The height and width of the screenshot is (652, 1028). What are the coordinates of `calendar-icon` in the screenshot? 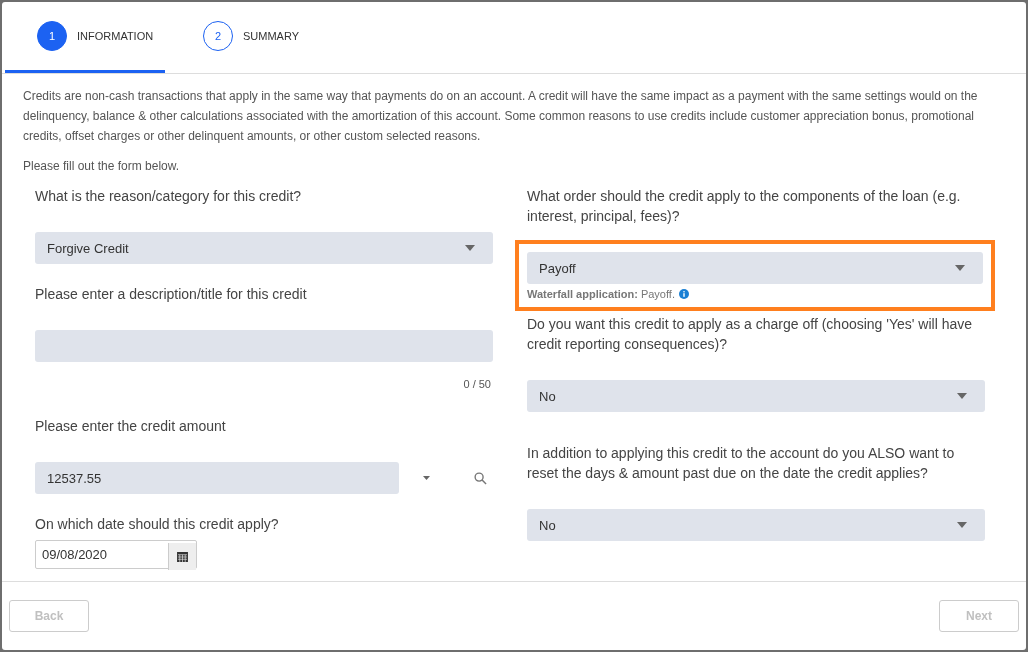 It's located at (182, 556).